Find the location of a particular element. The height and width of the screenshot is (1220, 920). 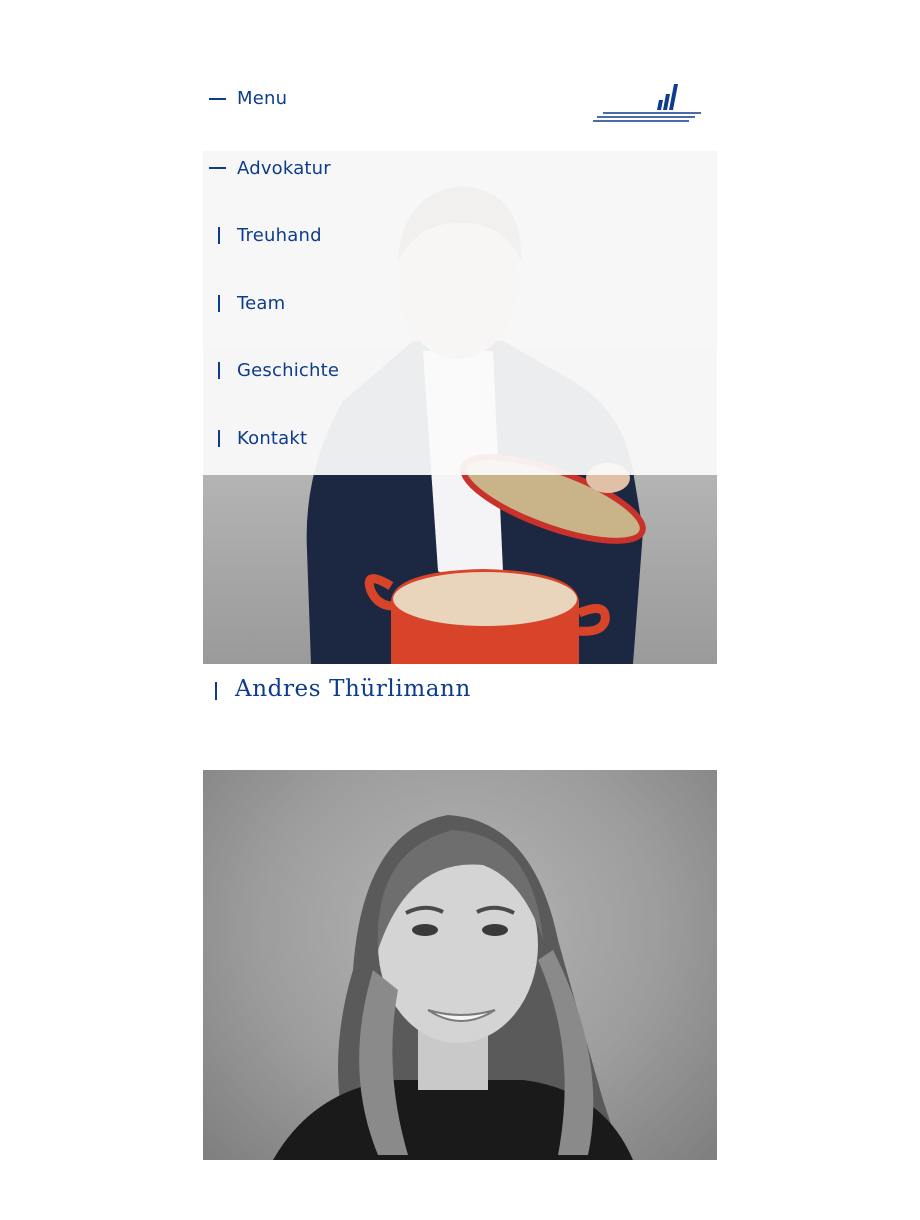

team-member-name: Andres Thürlimann is located at coordinates (353, 689).